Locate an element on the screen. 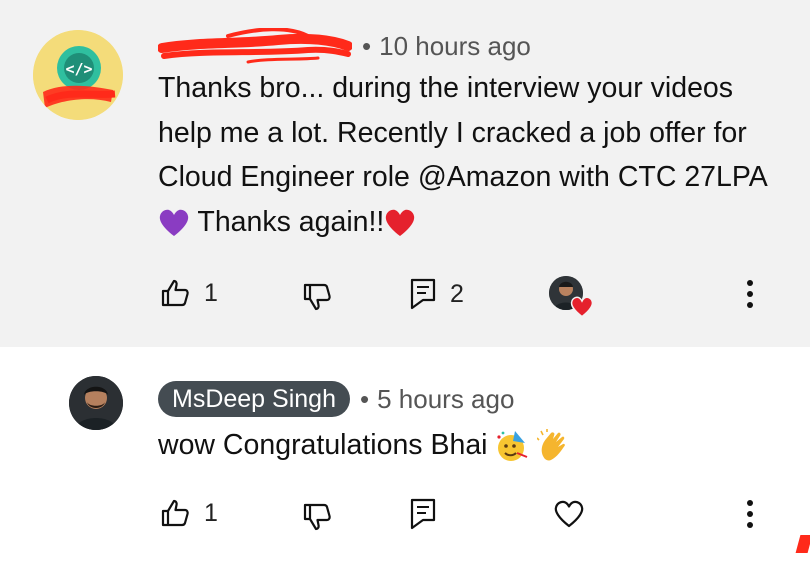  creator-heart-icon is located at coordinates (582, 307).